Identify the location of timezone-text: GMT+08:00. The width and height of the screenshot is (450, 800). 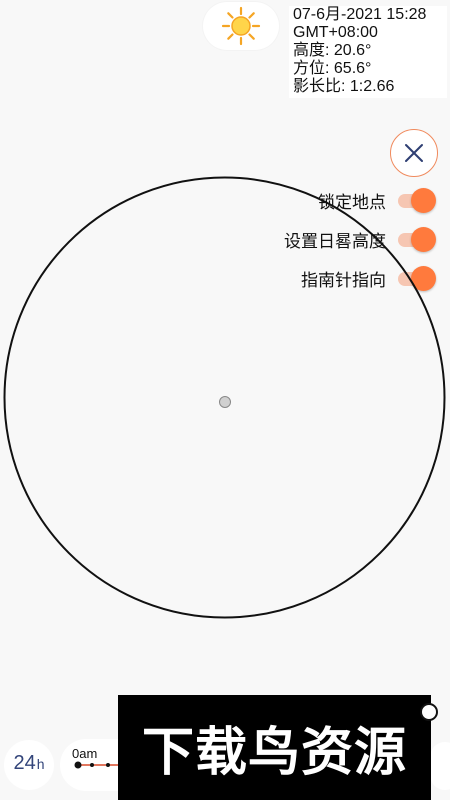
(335, 32).